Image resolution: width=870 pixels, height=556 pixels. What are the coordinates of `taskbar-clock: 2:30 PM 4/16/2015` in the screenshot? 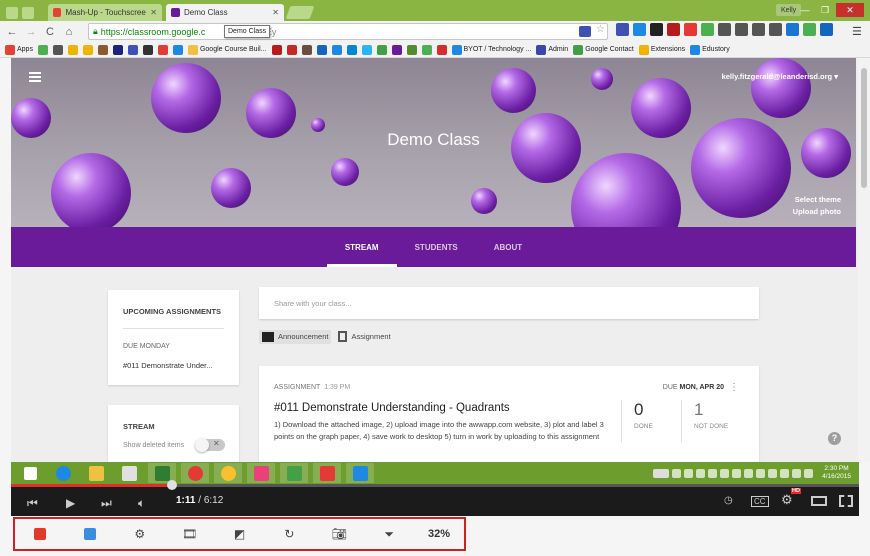 It's located at (836, 473).